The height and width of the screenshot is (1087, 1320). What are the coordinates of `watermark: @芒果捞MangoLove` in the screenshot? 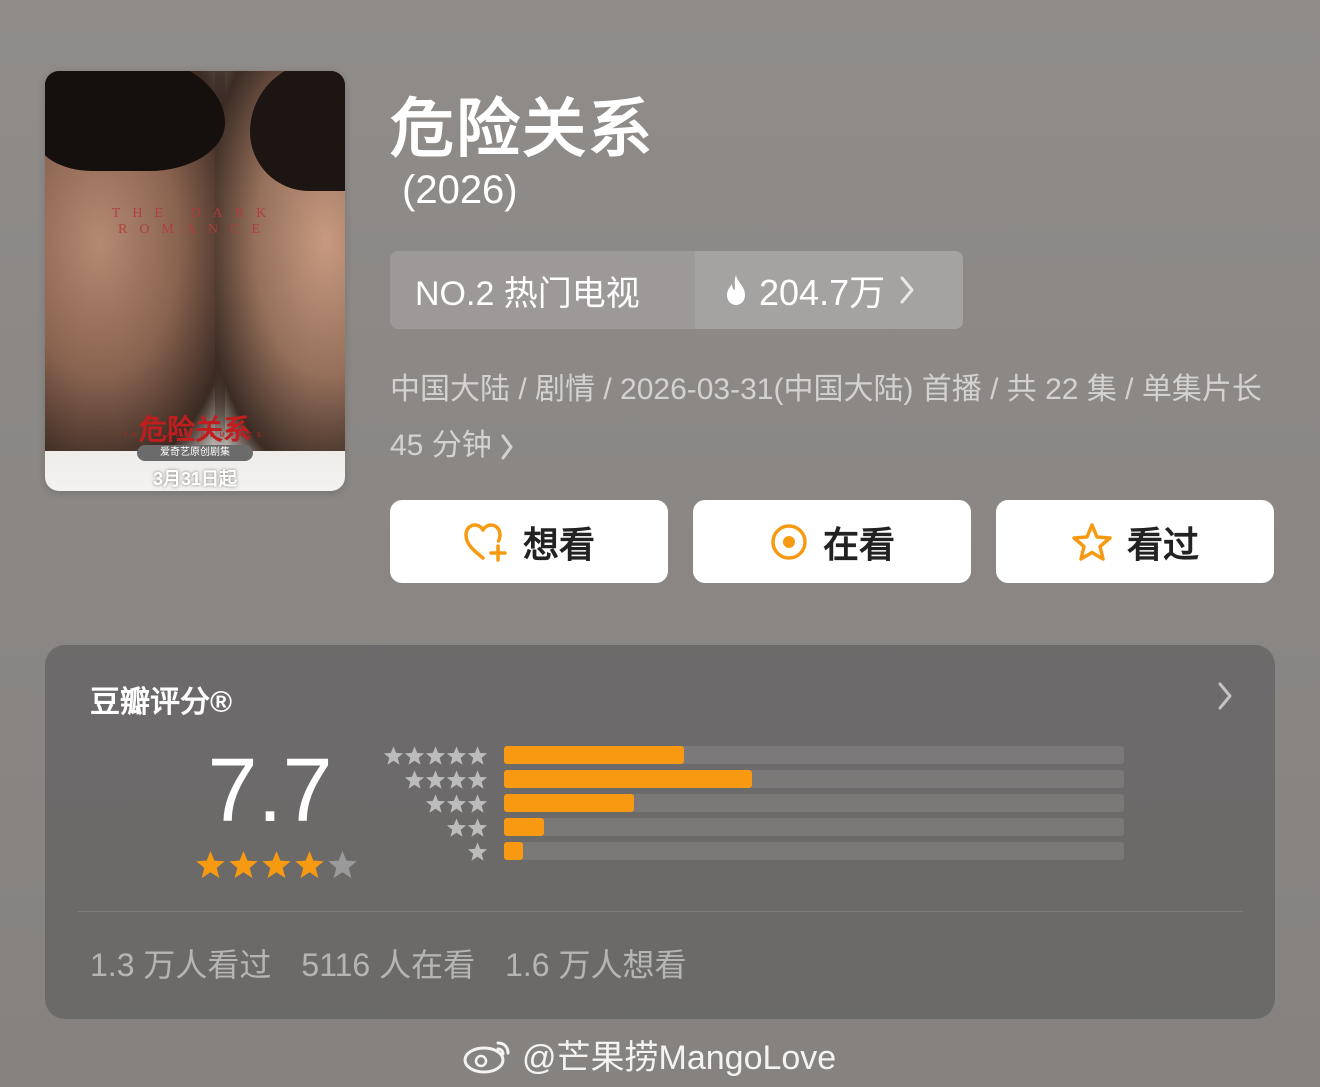 It's located at (649, 1054).